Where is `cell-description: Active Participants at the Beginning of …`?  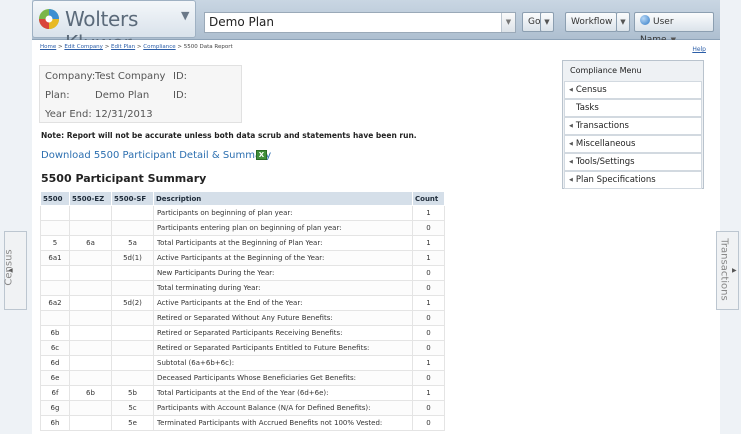 cell-description: Active Participants at the Beginning of … is located at coordinates (283, 258).